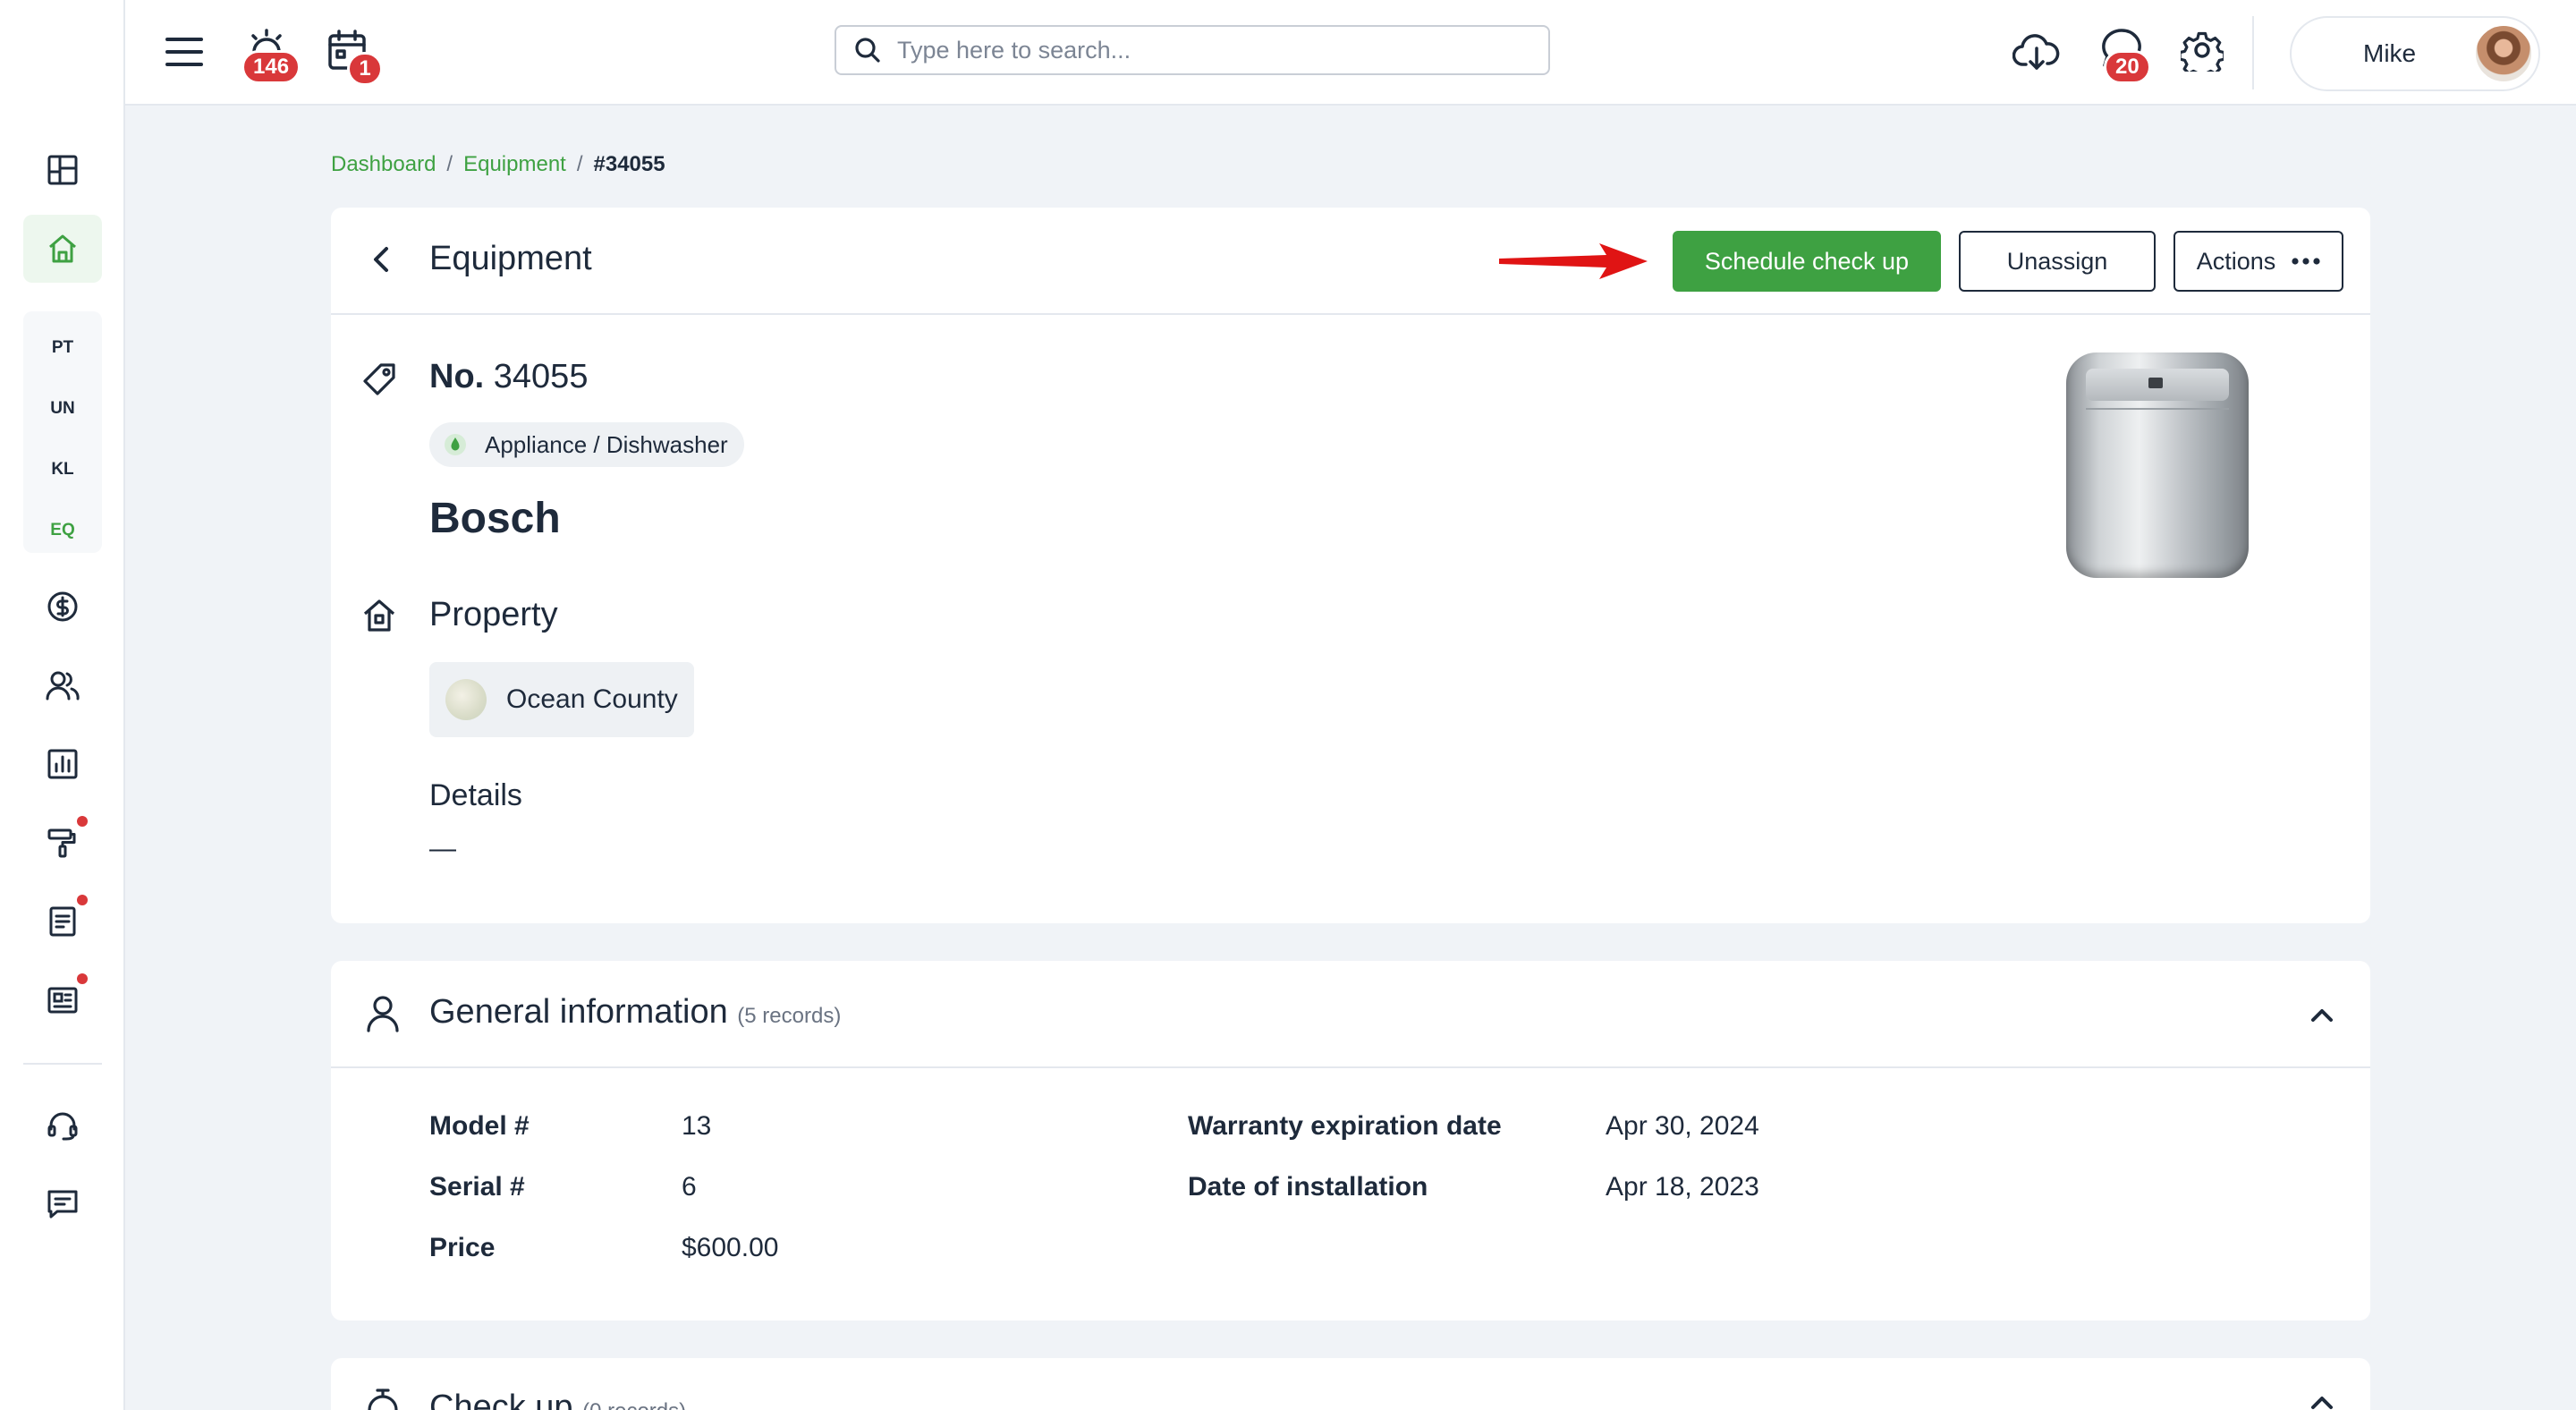 The height and width of the screenshot is (1410, 2576). What do you see at coordinates (501, 1399) in the screenshot?
I see `checkup-heading: Check up` at bounding box center [501, 1399].